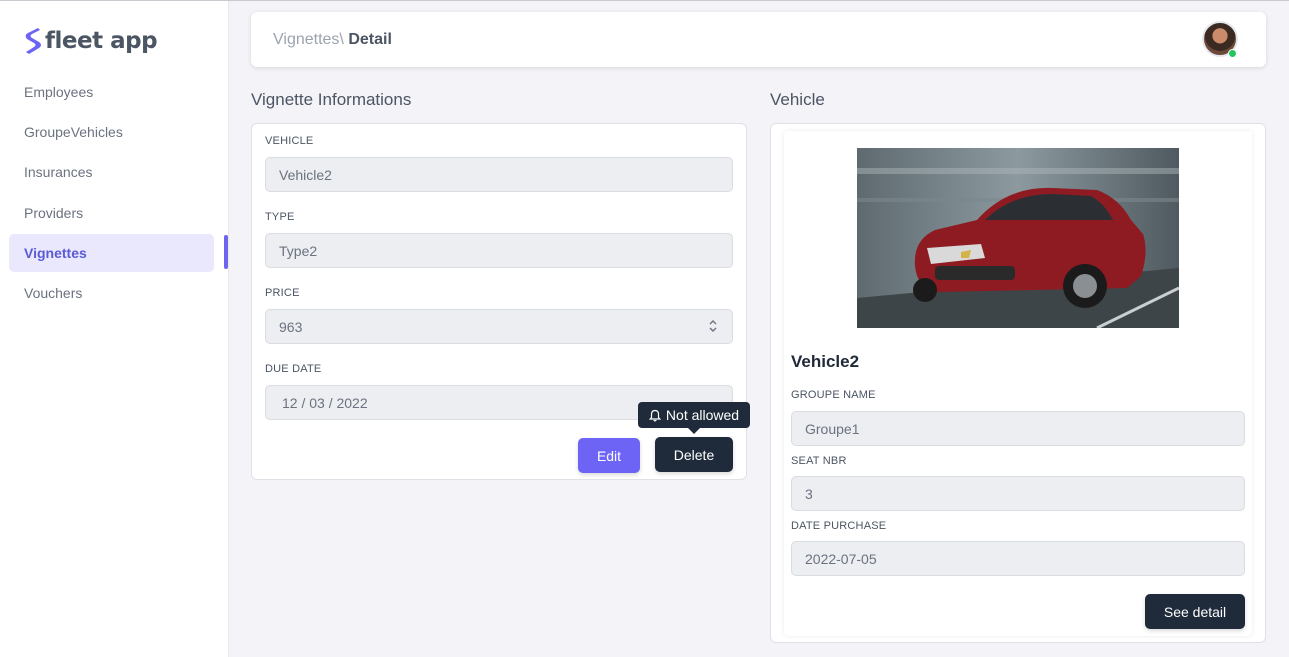  Describe the element at coordinates (111, 92) in the screenshot. I see `sidebar-item-employees: Employees` at that location.